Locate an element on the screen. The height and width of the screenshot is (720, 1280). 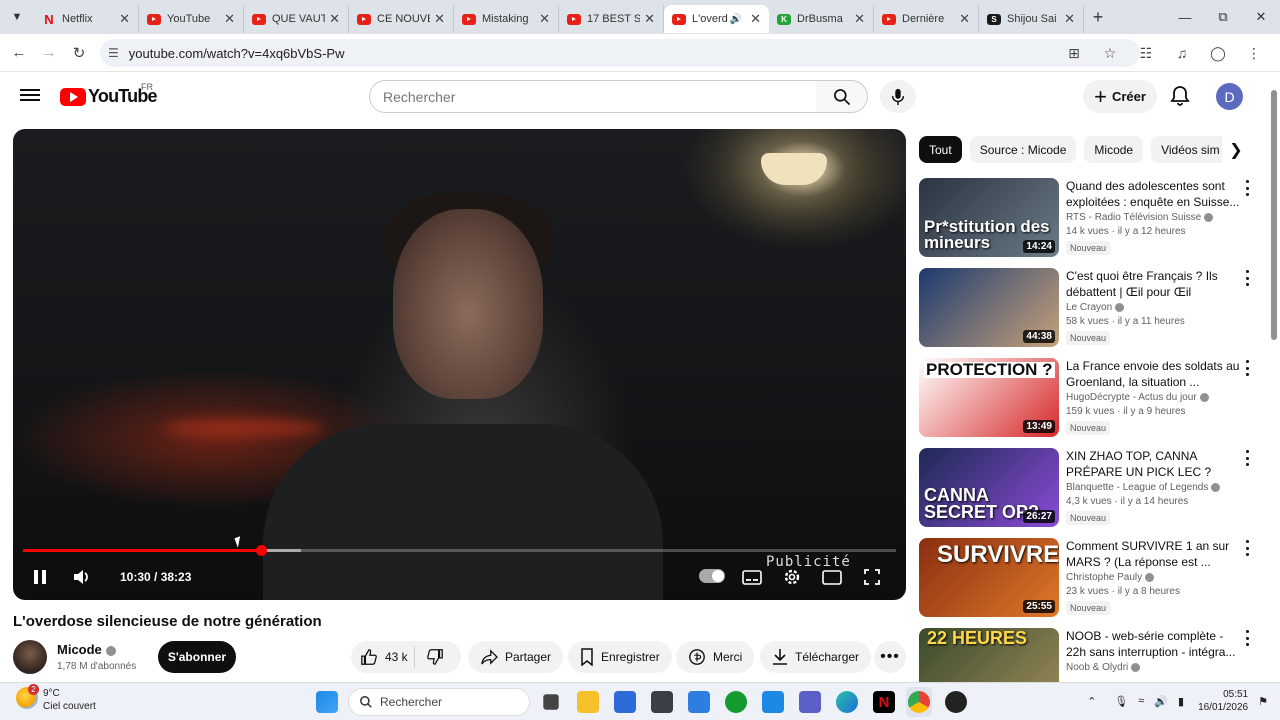
thanks-button: Merci is located at coordinates (715, 657).